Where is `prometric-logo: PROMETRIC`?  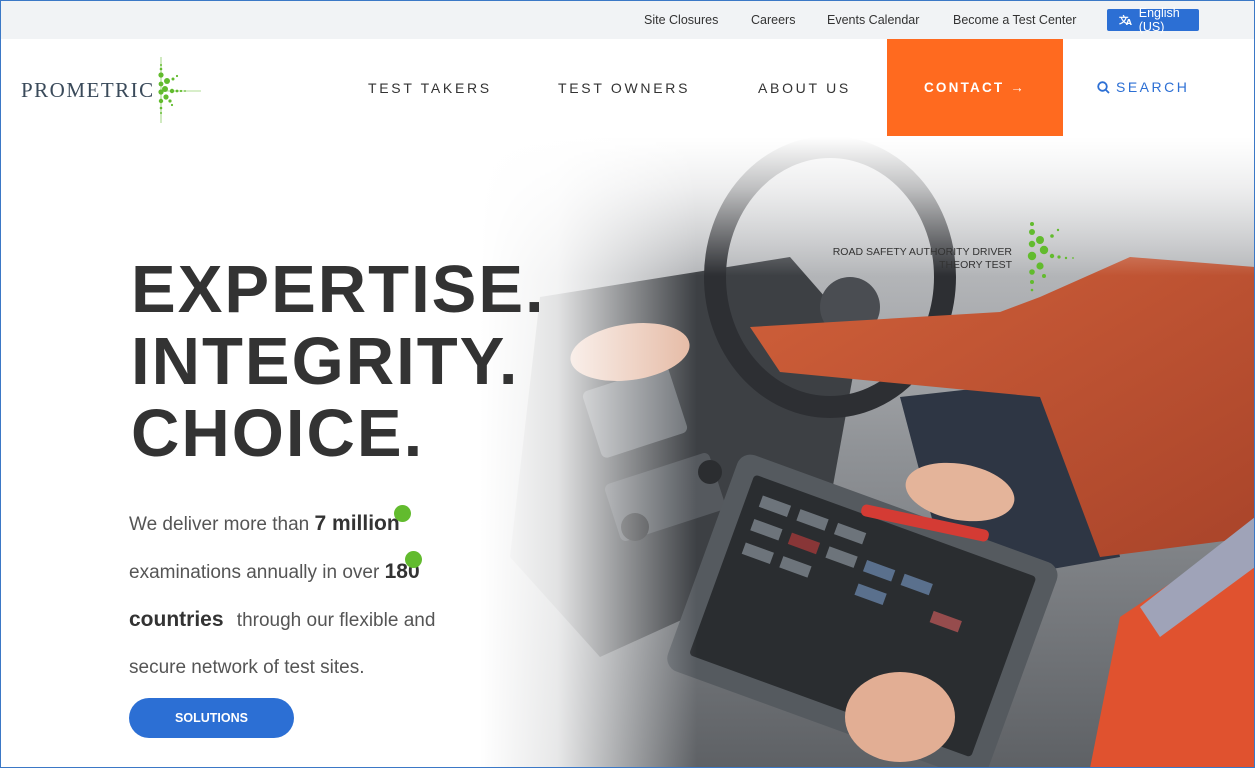 prometric-logo: PROMETRIC is located at coordinates (112, 90).